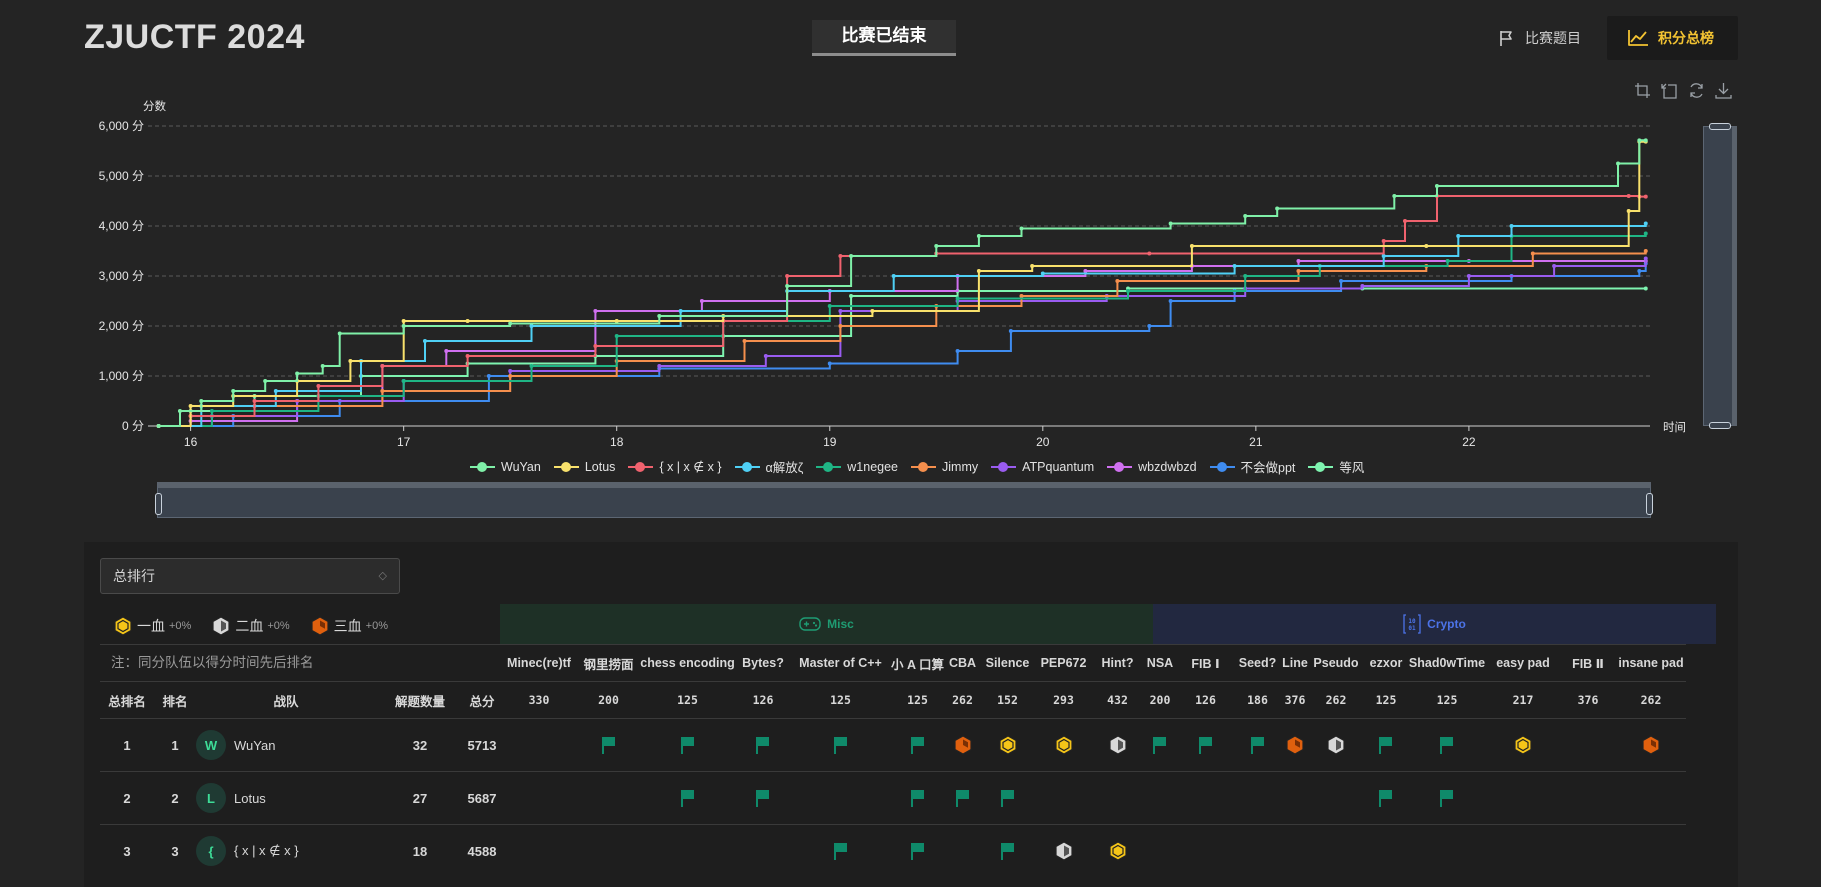 This screenshot has width=1821, height=887. What do you see at coordinates (1720, 276) in the screenshot?
I see `score-range-slider` at bounding box center [1720, 276].